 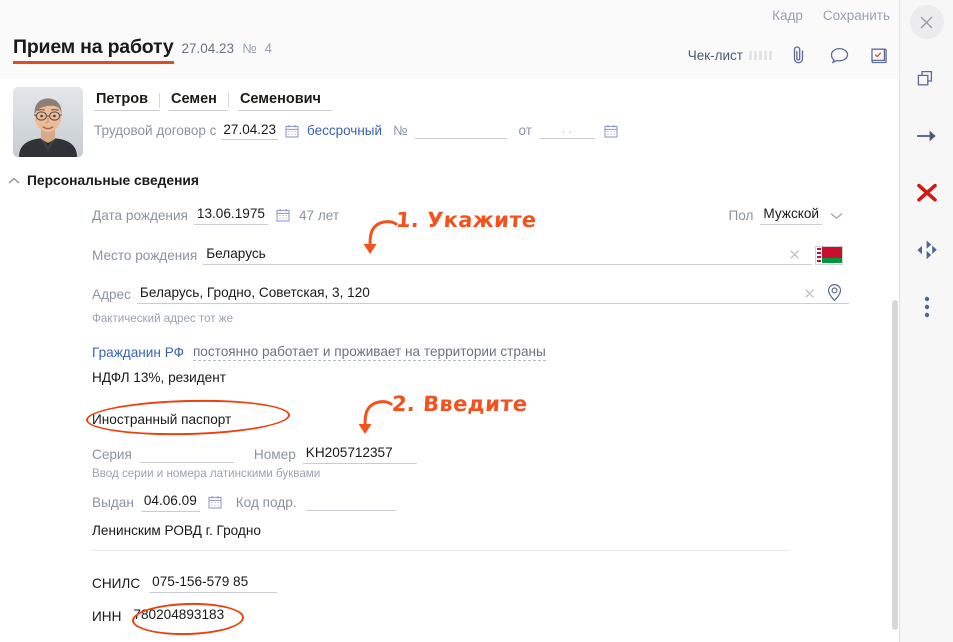 What do you see at coordinates (400, 130) in the screenshot?
I see `contract-number-label: №` at bounding box center [400, 130].